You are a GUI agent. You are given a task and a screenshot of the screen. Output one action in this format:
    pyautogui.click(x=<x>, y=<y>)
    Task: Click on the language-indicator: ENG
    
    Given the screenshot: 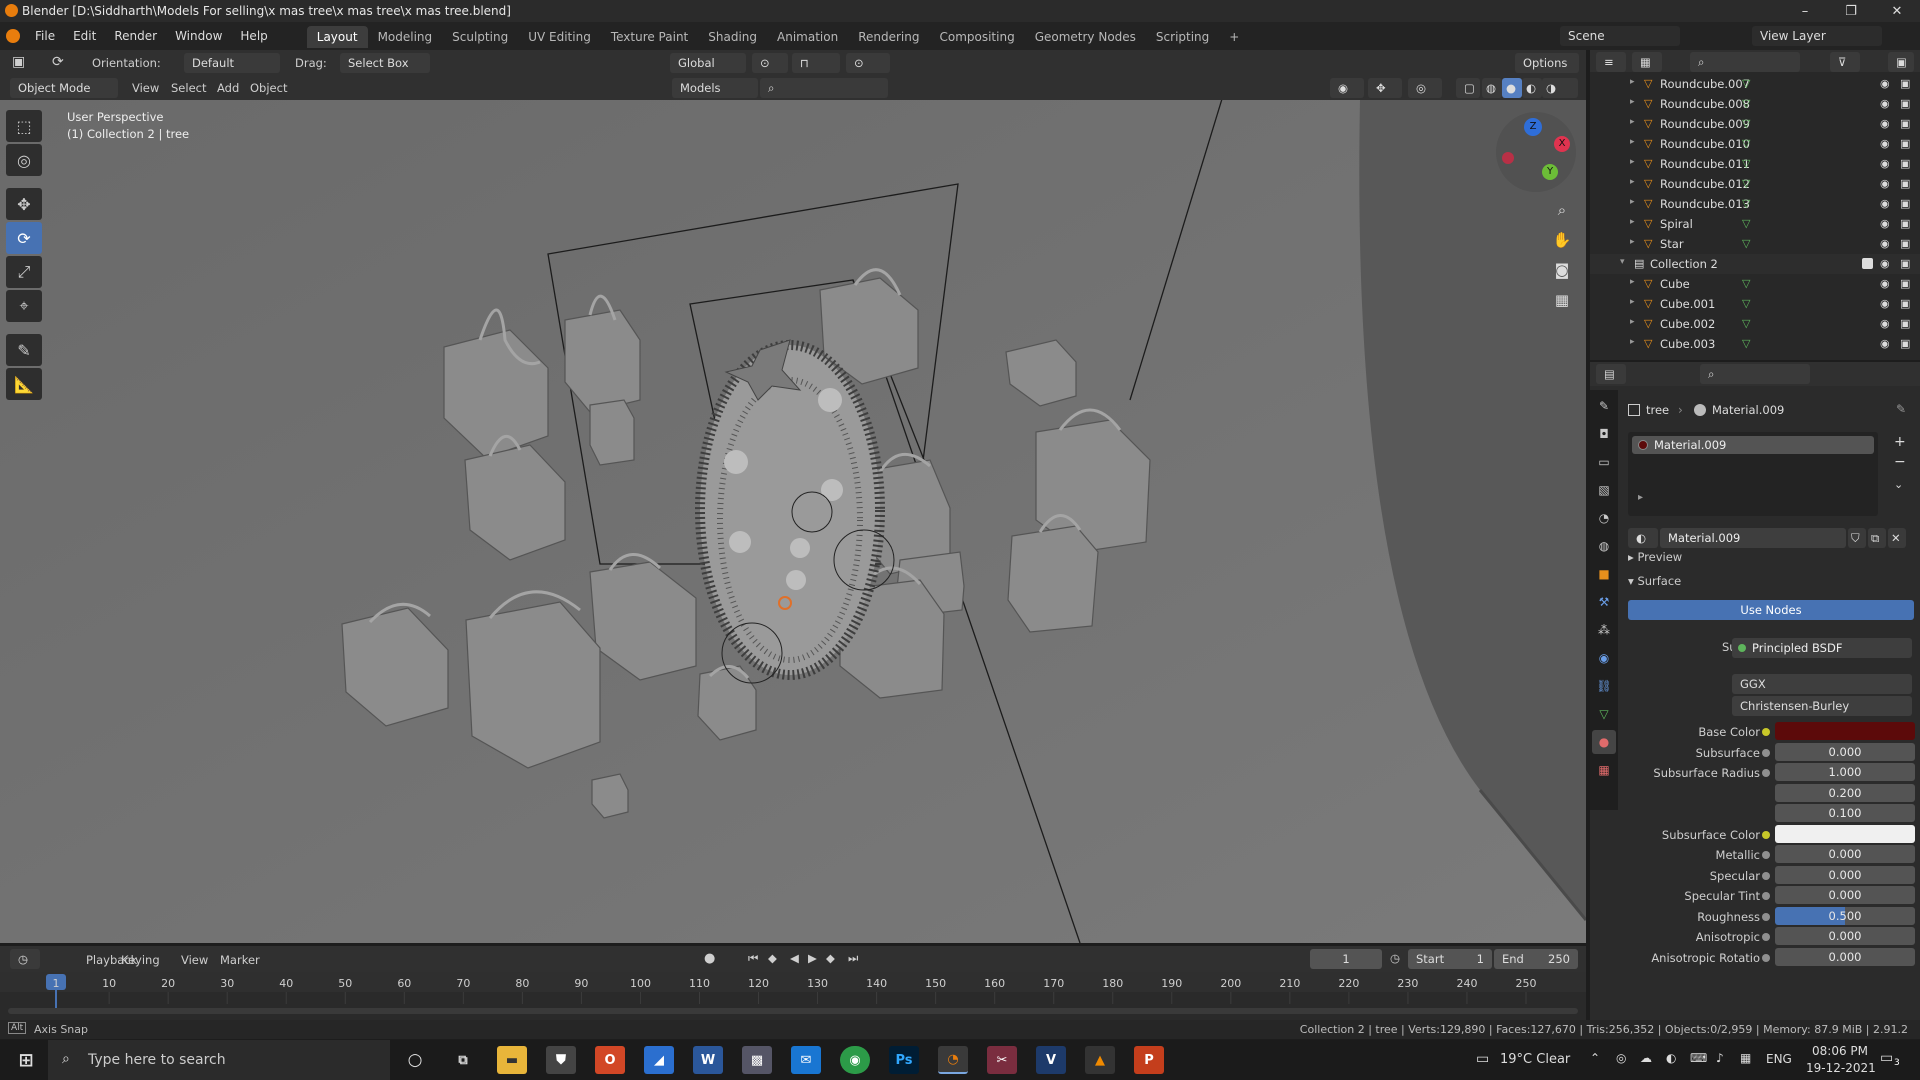 What is the action you would take?
    pyautogui.click(x=1779, y=1059)
    